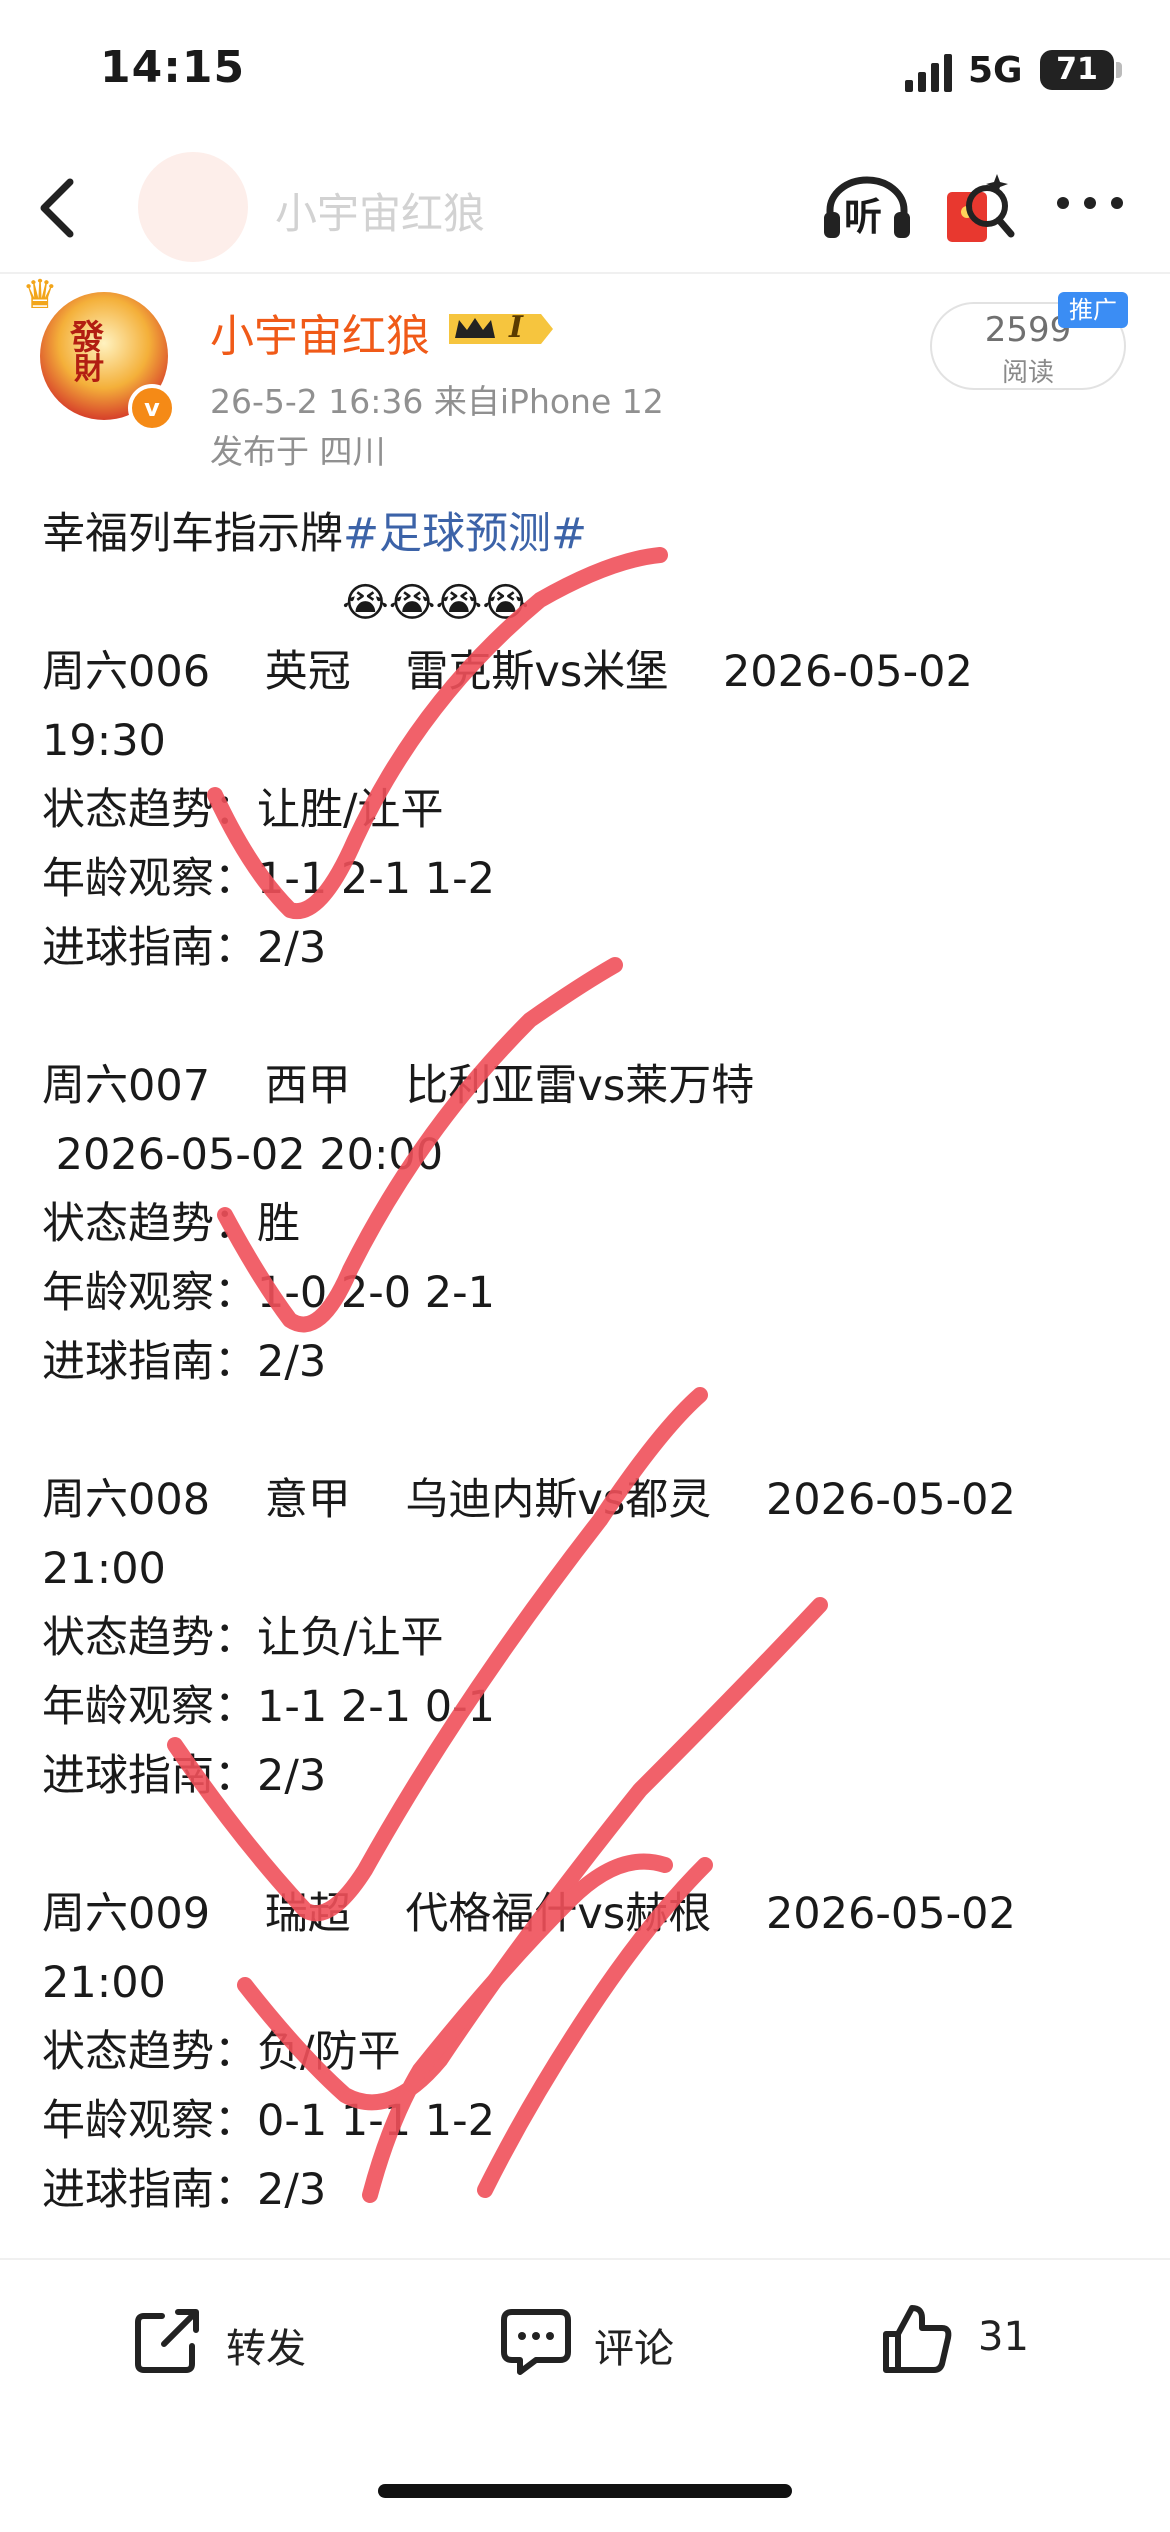 Image resolution: width=1170 pixels, height=2532 pixels. What do you see at coordinates (529, 1914) in the screenshot?
I see `match-4-line1: 周六009 瑞超 代格福什vs赫根 2026-05-02` at bounding box center [529, 1914].